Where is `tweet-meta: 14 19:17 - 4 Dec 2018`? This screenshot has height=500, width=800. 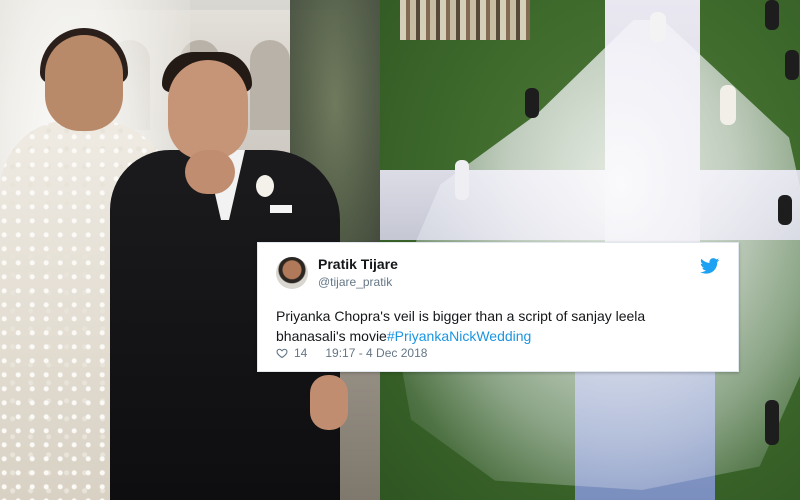 tweet-meta: 14 19:17 - 4 Dec 2018 is located at coordinates (351, 353).